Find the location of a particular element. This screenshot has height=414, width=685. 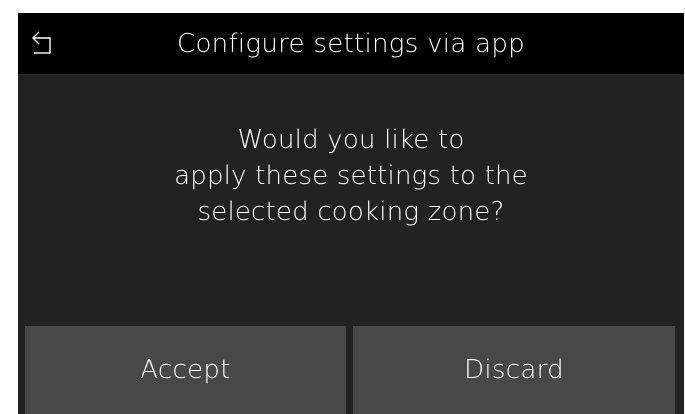

discard-button-label: Discard is located at coordinates (514, 370).